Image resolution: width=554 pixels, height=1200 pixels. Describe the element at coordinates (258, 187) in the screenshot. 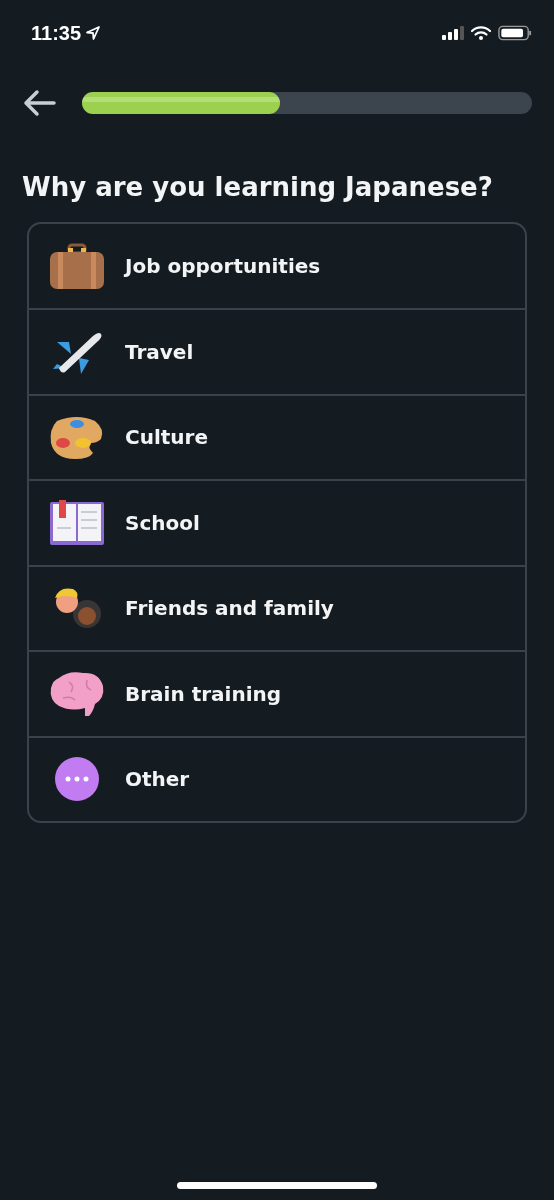

I see `question-title: Why are you learning Japanese?` at that location.